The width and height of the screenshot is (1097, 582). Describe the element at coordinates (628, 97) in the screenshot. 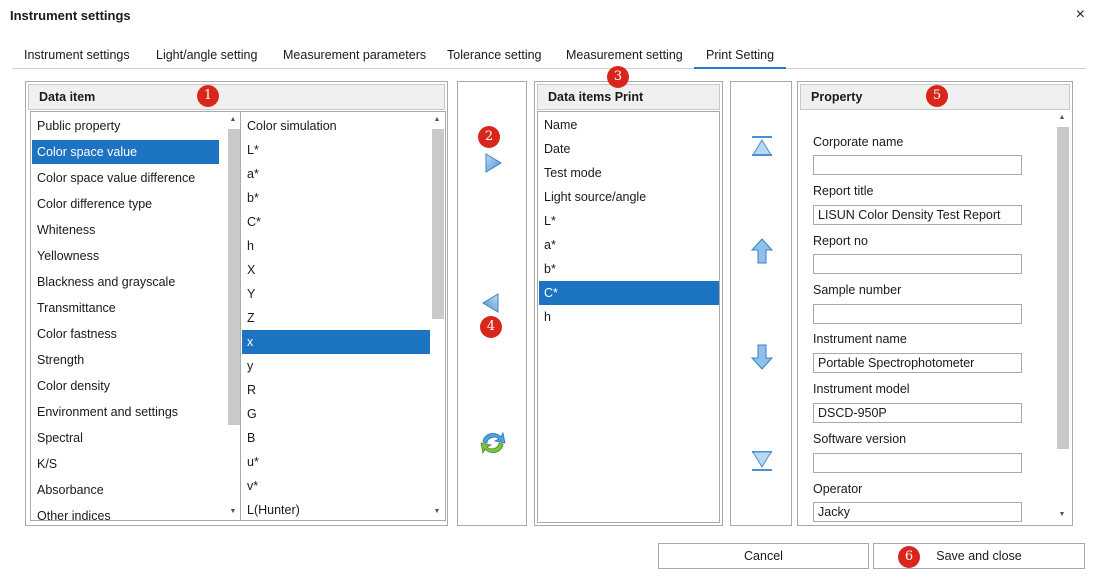

I see `print-items-header: Data items Print` at that location.